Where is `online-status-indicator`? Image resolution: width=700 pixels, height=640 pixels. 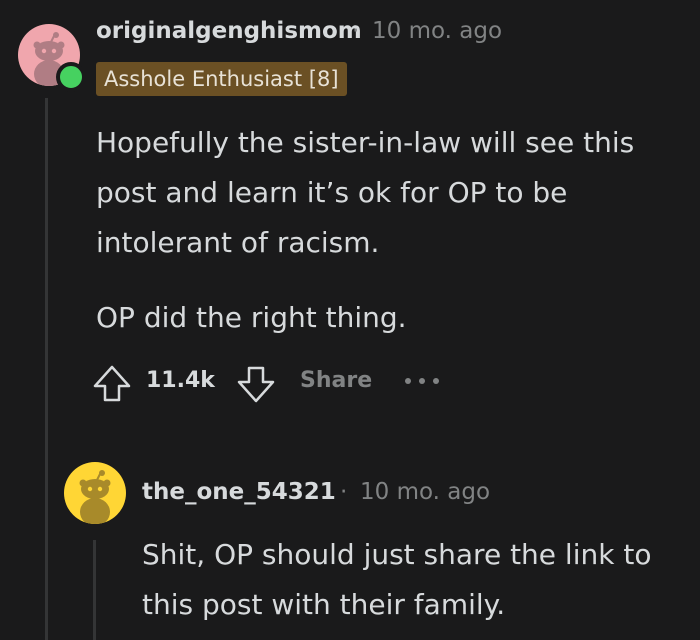 online-status-indicator is located at coordinates (71, 77).